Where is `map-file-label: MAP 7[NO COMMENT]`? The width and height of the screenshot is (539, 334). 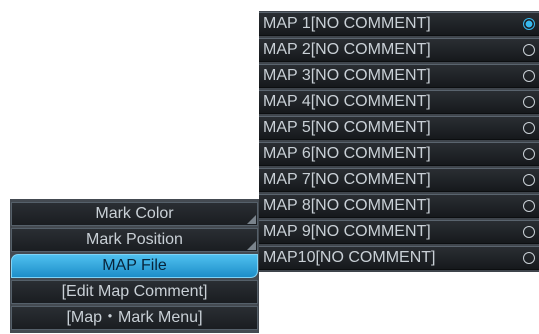 map-file-label: MAP 7[NO COMMENT] is located at coordinates (347, 179).